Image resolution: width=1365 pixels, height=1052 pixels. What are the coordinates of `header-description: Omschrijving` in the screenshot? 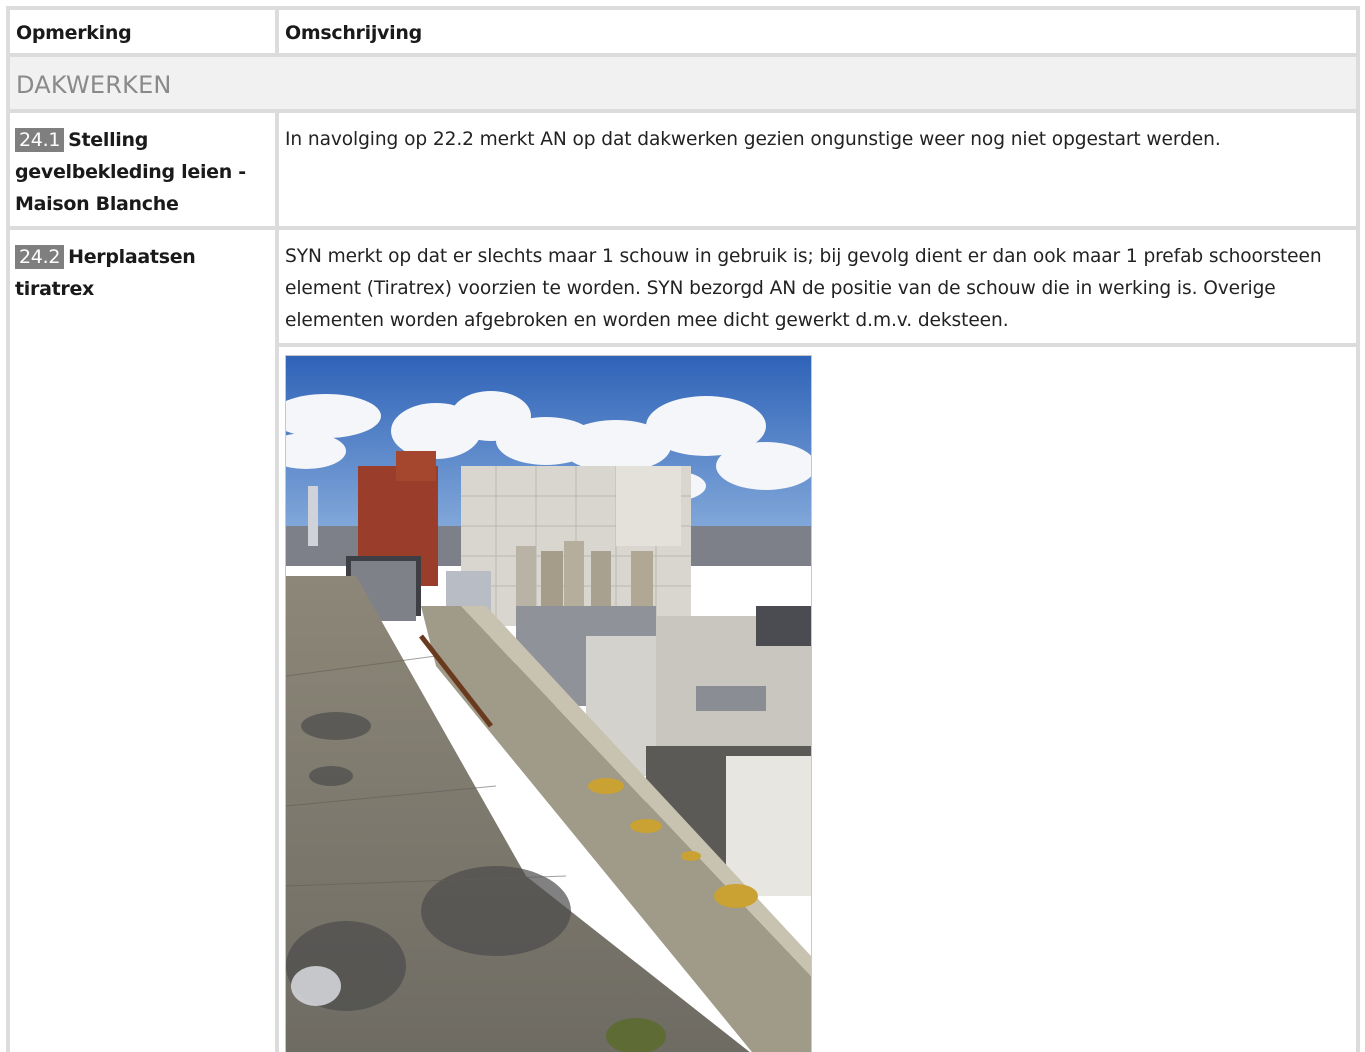 It's located at (817, 31).